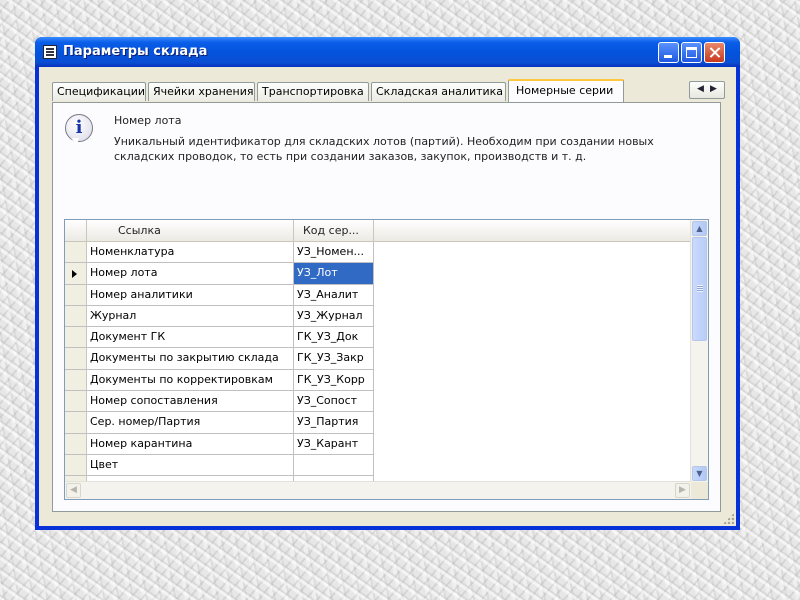 The width and height of the screenshot is (800, 600). What do you see at coordinates (378, 295) in the screenshot?
I see `table-row: Номер аналитики УЗ_Аналит` at bounding box center [378, 295].